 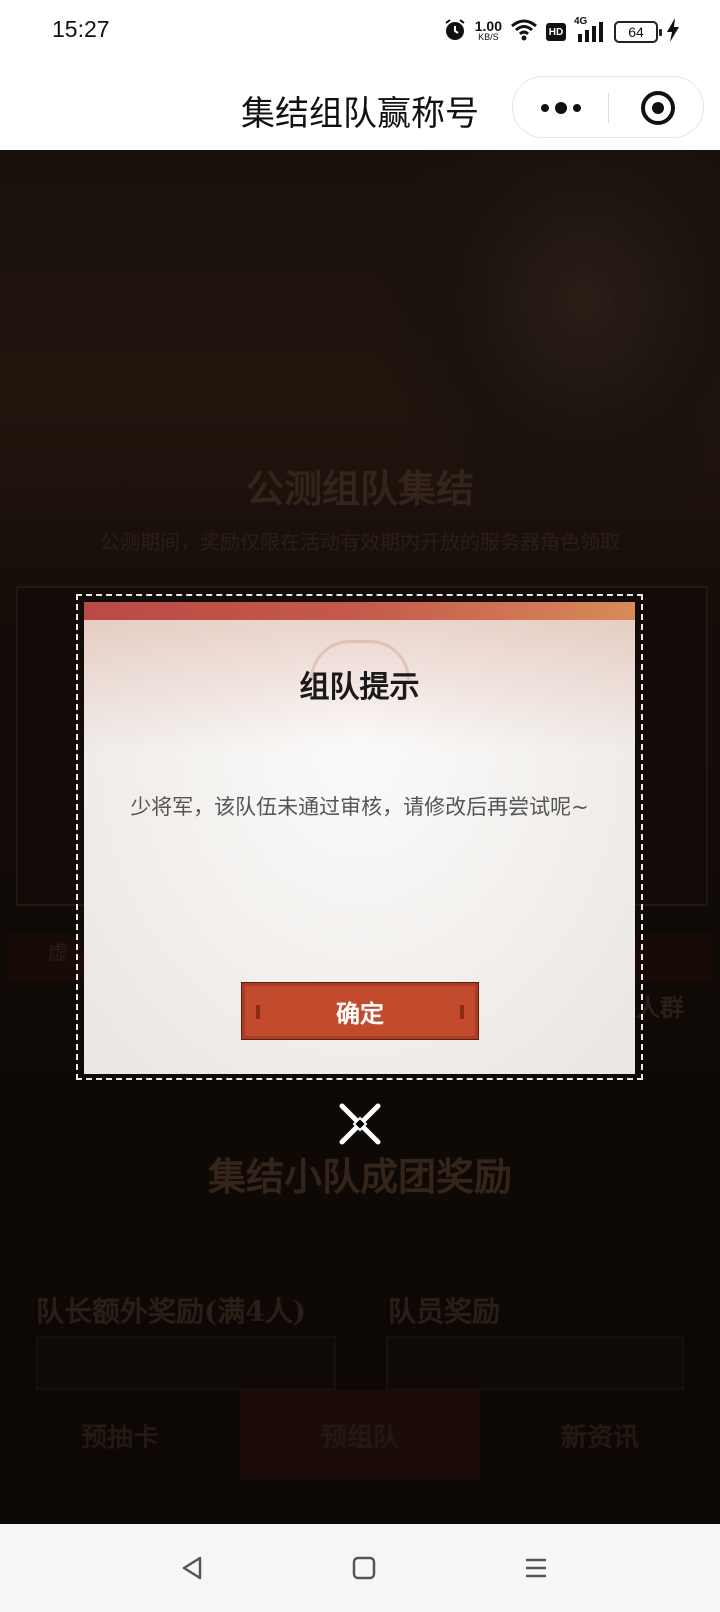 I want to click on system-nav-bar, so click(x=360, y=1568).